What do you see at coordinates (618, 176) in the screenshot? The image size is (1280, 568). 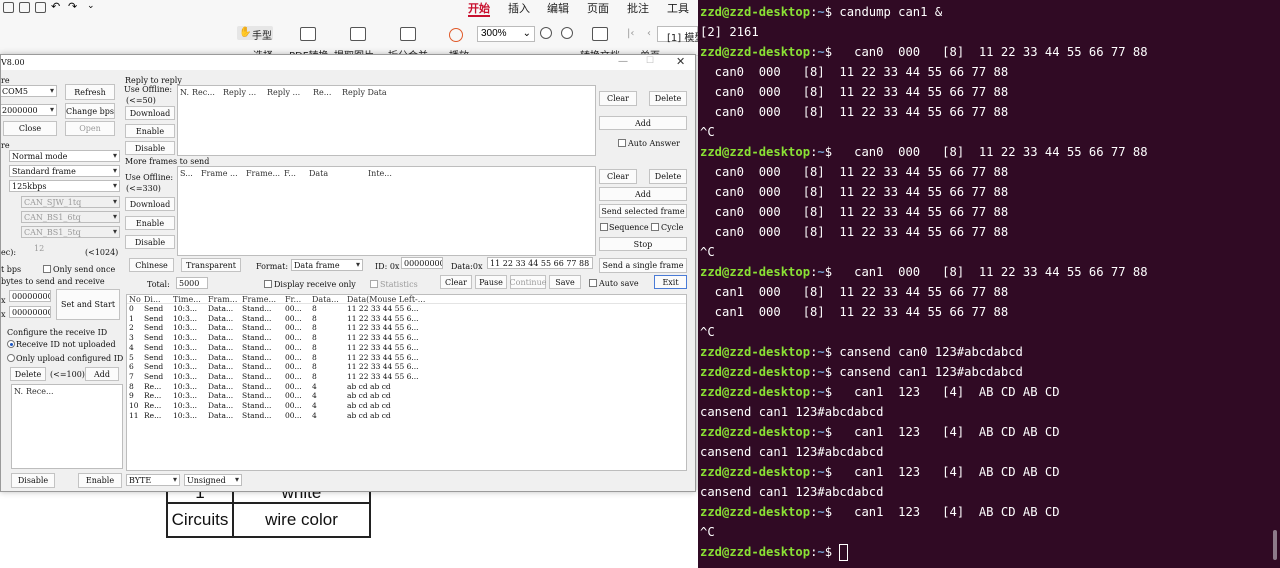 I see `frames-clear-button: Clear` at bounding box center [618, 176].